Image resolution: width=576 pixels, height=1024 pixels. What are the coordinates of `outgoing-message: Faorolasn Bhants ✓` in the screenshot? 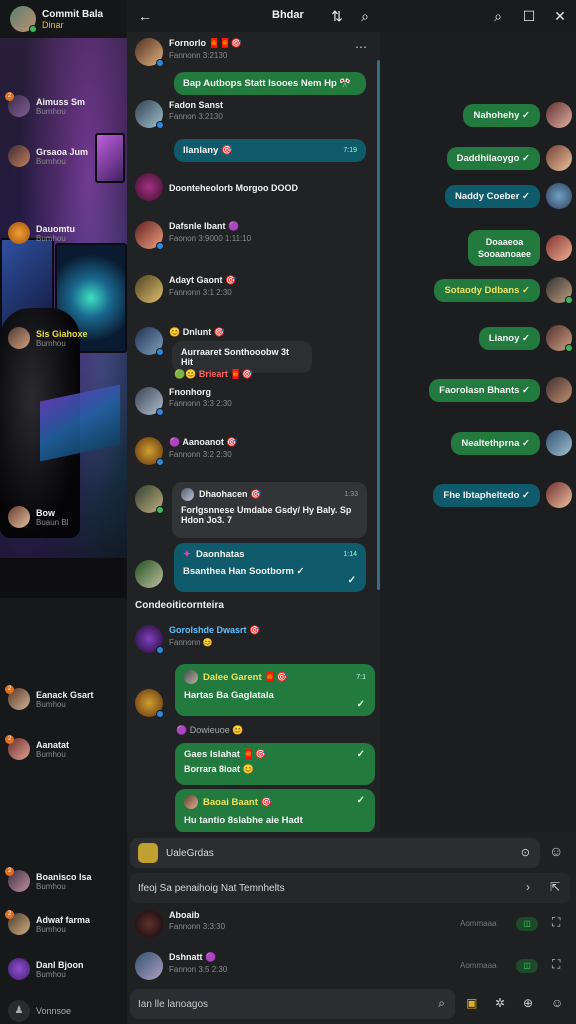 It's located at (500, 390).